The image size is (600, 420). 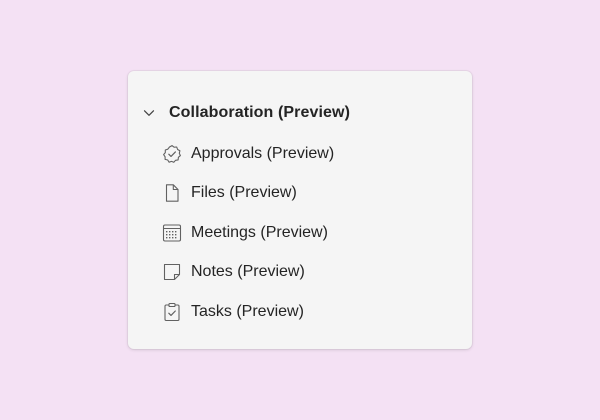 What do you see at coordinates (172, 312) in the screenshot?
I see `tasks-icon` at bounding box center [172, 312].